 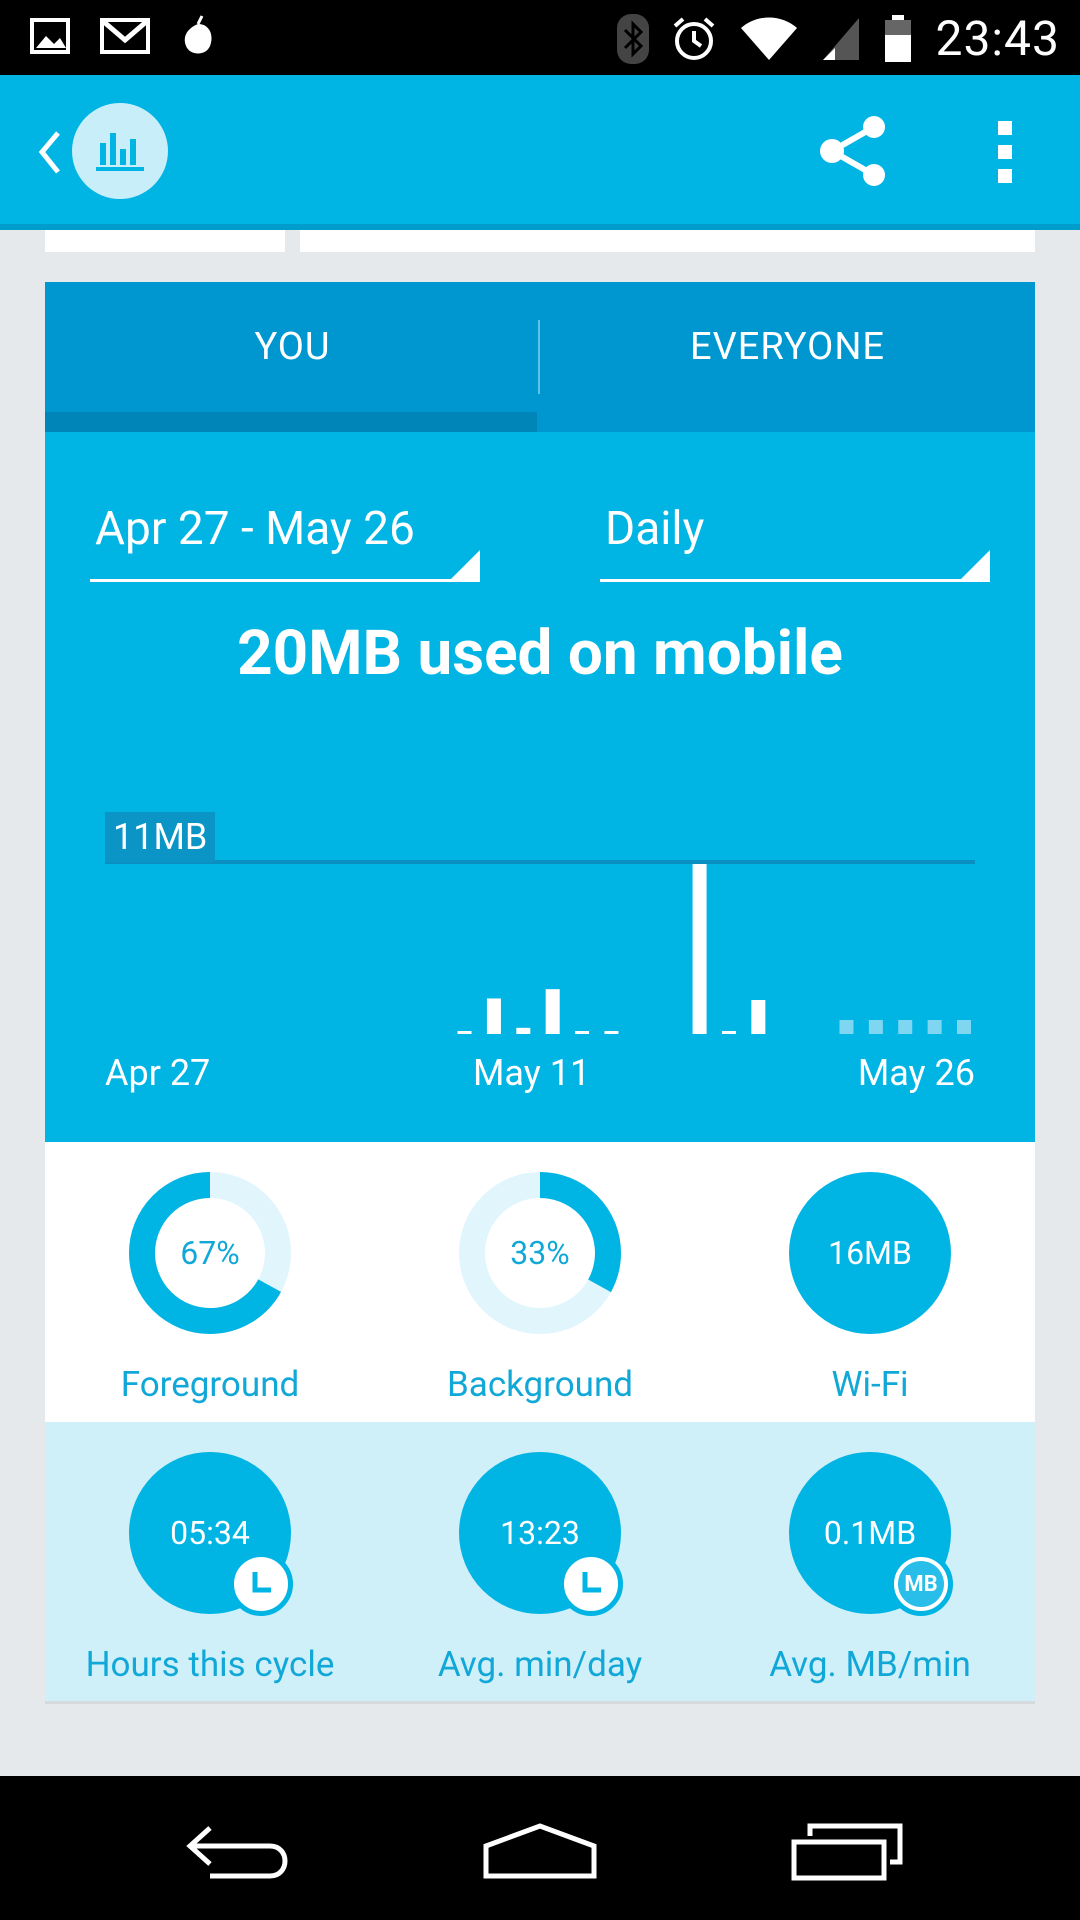 What do you see at coordinates (916, 1073) in the screenshot?
I see `x-tick-label: May 26` at bounding box center [916, 1073].